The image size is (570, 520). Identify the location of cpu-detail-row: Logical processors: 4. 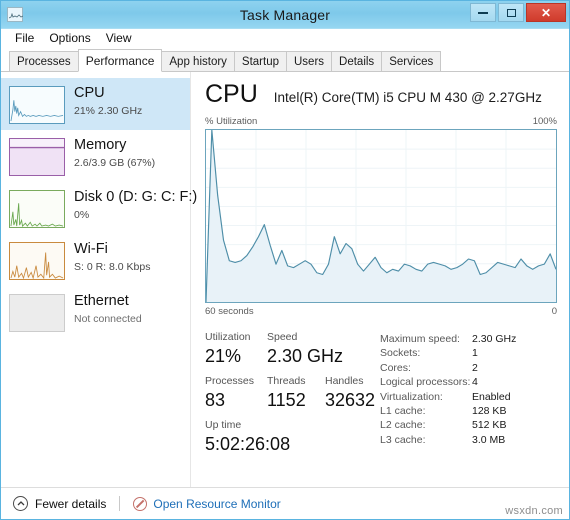
(468, 382).